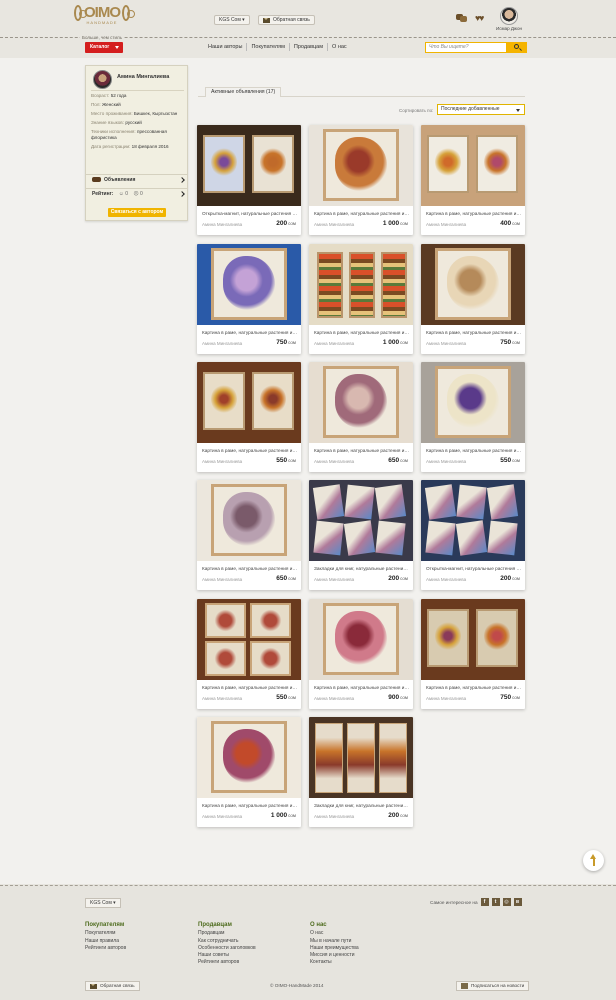 Image resolution: width=616 pixels, height=1000 pixels. Describe the element at coordinates (136, 193) in the screenshot. I see `rating-section: Рейтинг: ☺ 0 ☹ 0` at that location.